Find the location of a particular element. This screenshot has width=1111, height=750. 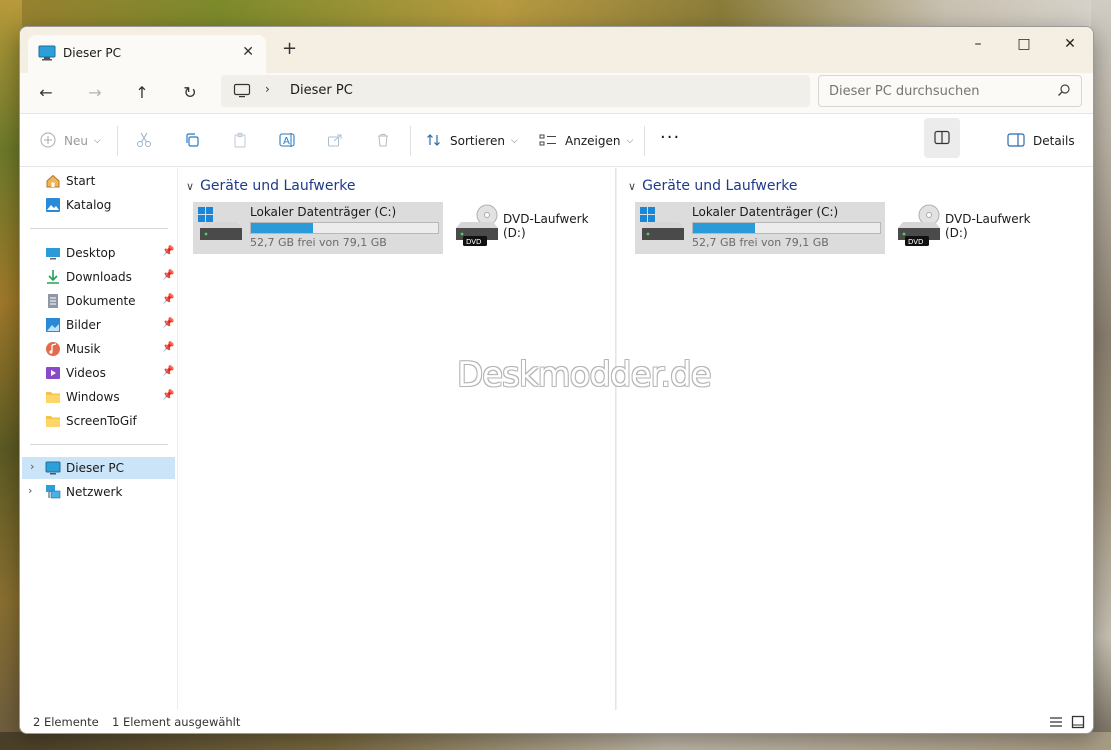

share-button is located at coordinates (335, 141).